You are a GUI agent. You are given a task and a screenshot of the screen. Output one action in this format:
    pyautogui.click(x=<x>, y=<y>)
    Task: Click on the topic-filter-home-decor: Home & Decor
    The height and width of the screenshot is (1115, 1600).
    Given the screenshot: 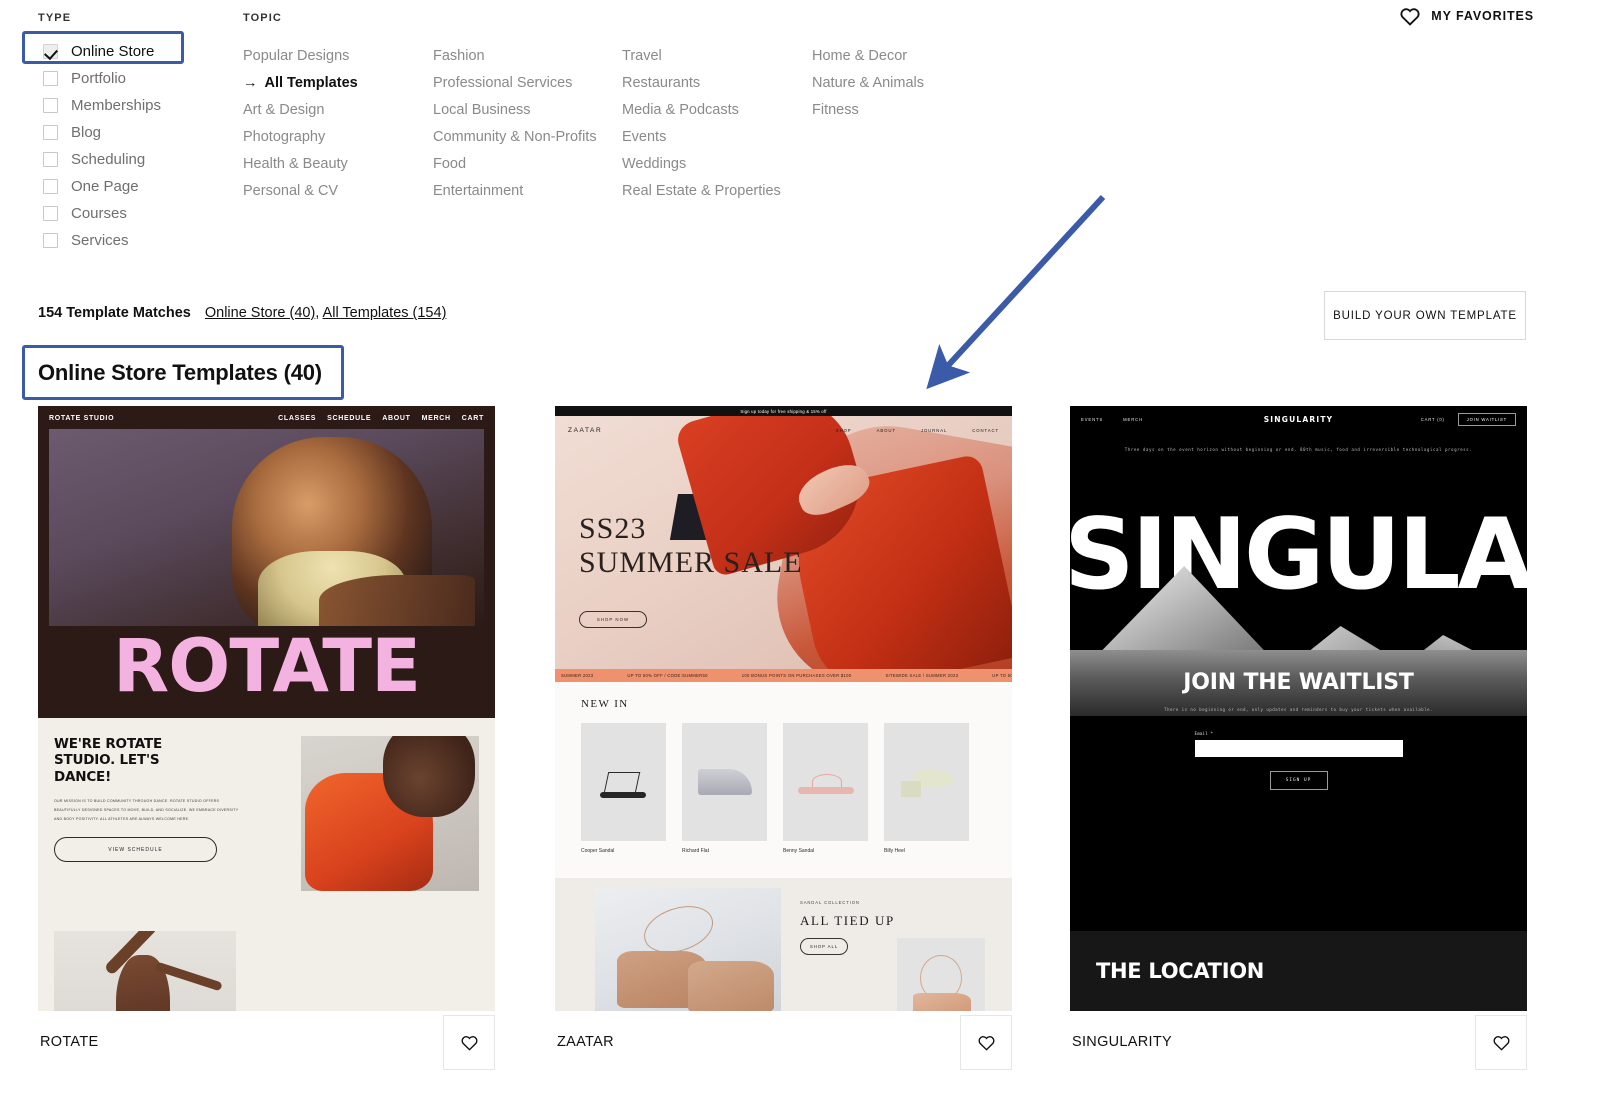 What is the action you would take?
    pyautogui.click(x=868, y=56)
    